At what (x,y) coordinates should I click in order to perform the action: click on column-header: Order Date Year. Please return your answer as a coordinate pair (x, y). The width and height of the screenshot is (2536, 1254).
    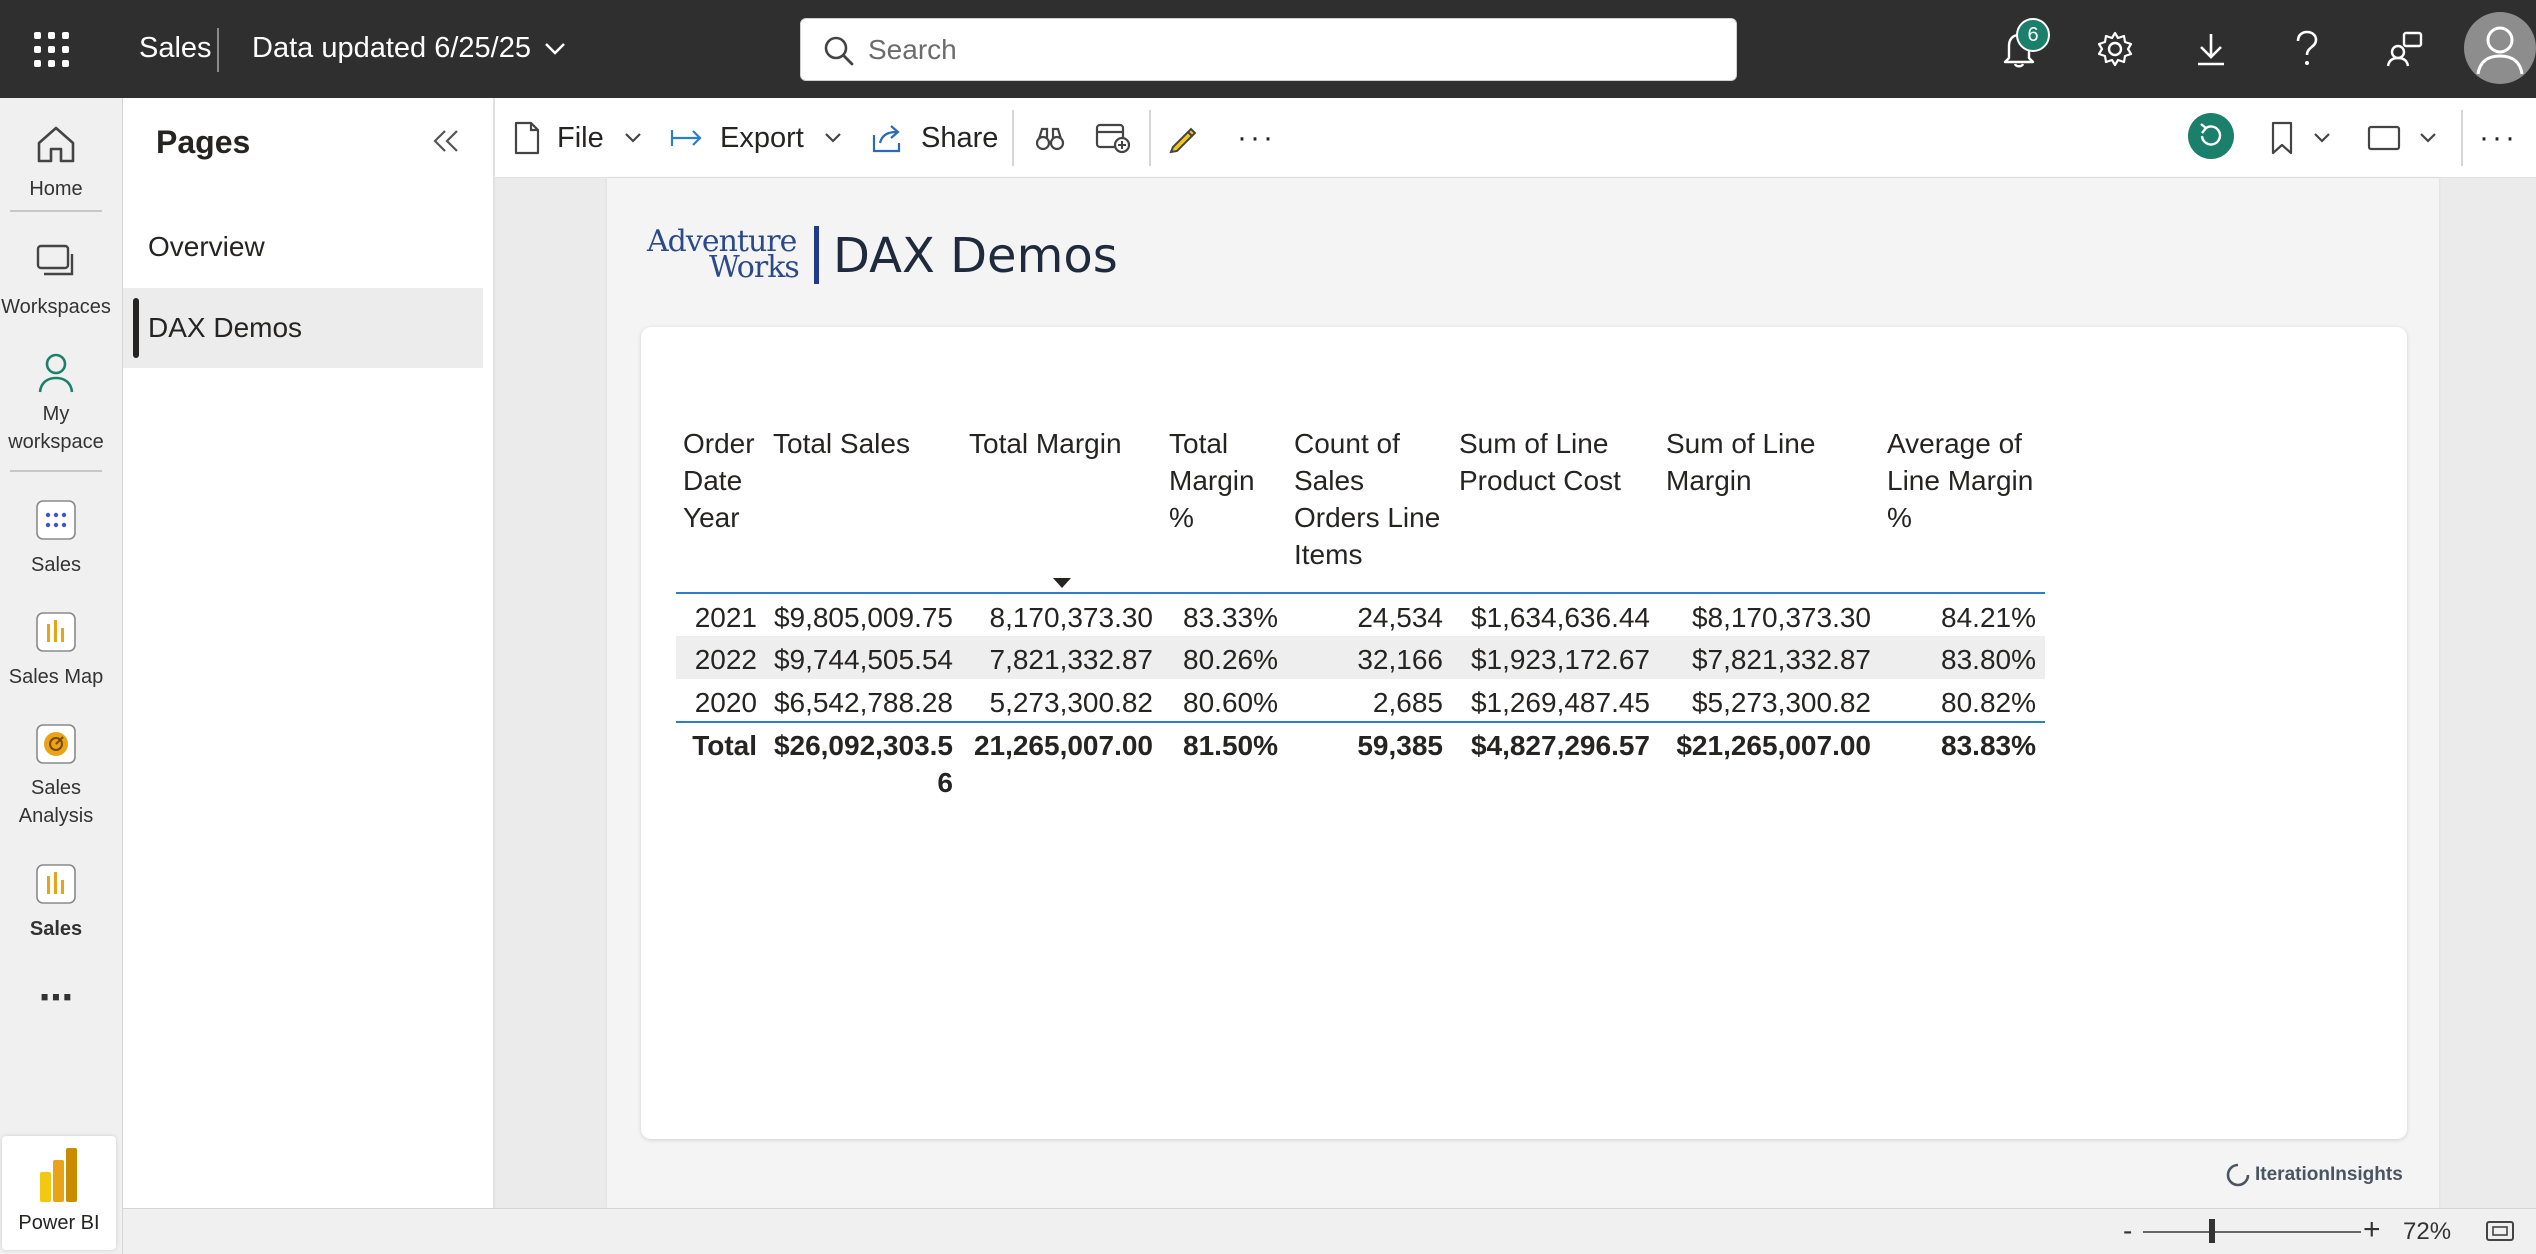
    Looking at the image, I should click on (721, 505).